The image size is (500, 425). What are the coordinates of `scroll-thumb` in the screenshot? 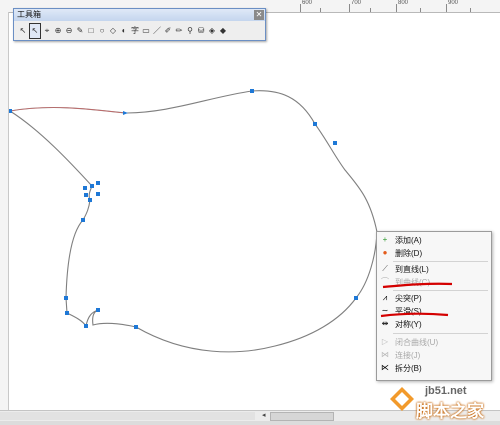 It's located at (302, 416).